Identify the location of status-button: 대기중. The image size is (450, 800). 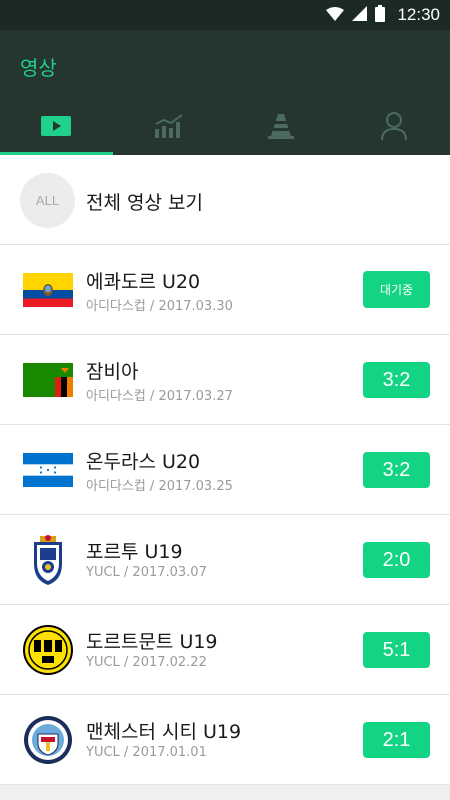
(396, 289).